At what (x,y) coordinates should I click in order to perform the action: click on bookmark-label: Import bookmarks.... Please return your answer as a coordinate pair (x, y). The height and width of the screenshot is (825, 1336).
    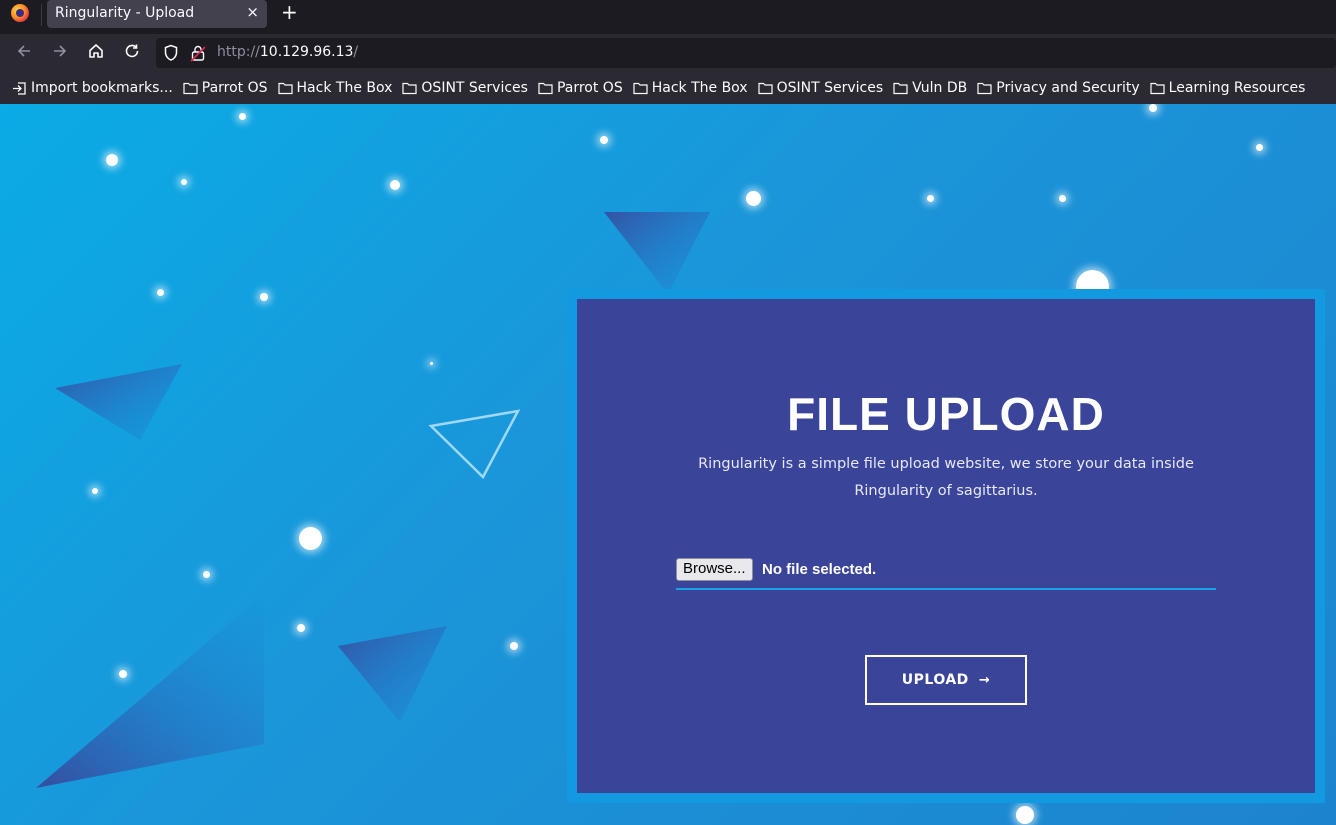
    Looking at the image, I should click on (102, 88).